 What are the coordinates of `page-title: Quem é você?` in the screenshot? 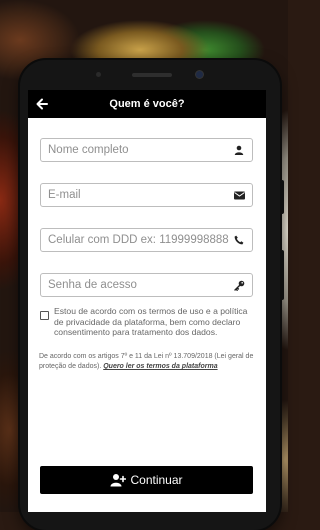 It's located at (147, 104).